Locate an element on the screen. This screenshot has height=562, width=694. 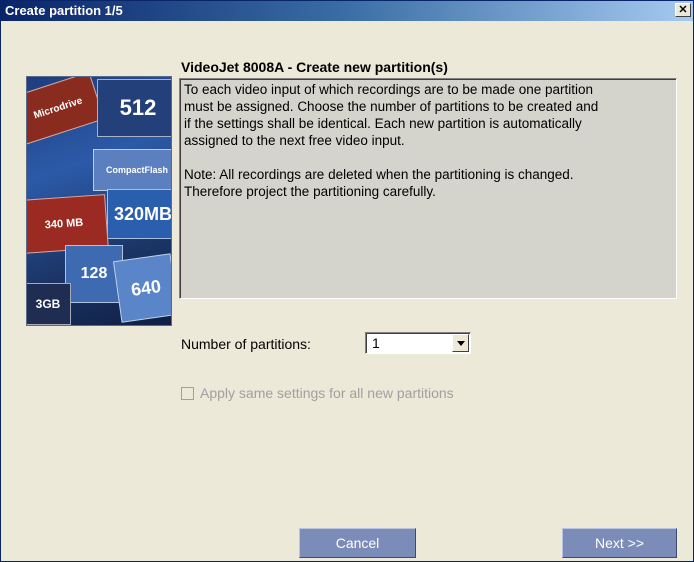
window-title: Create partition 1/5 is located at coordinates (64, 10).